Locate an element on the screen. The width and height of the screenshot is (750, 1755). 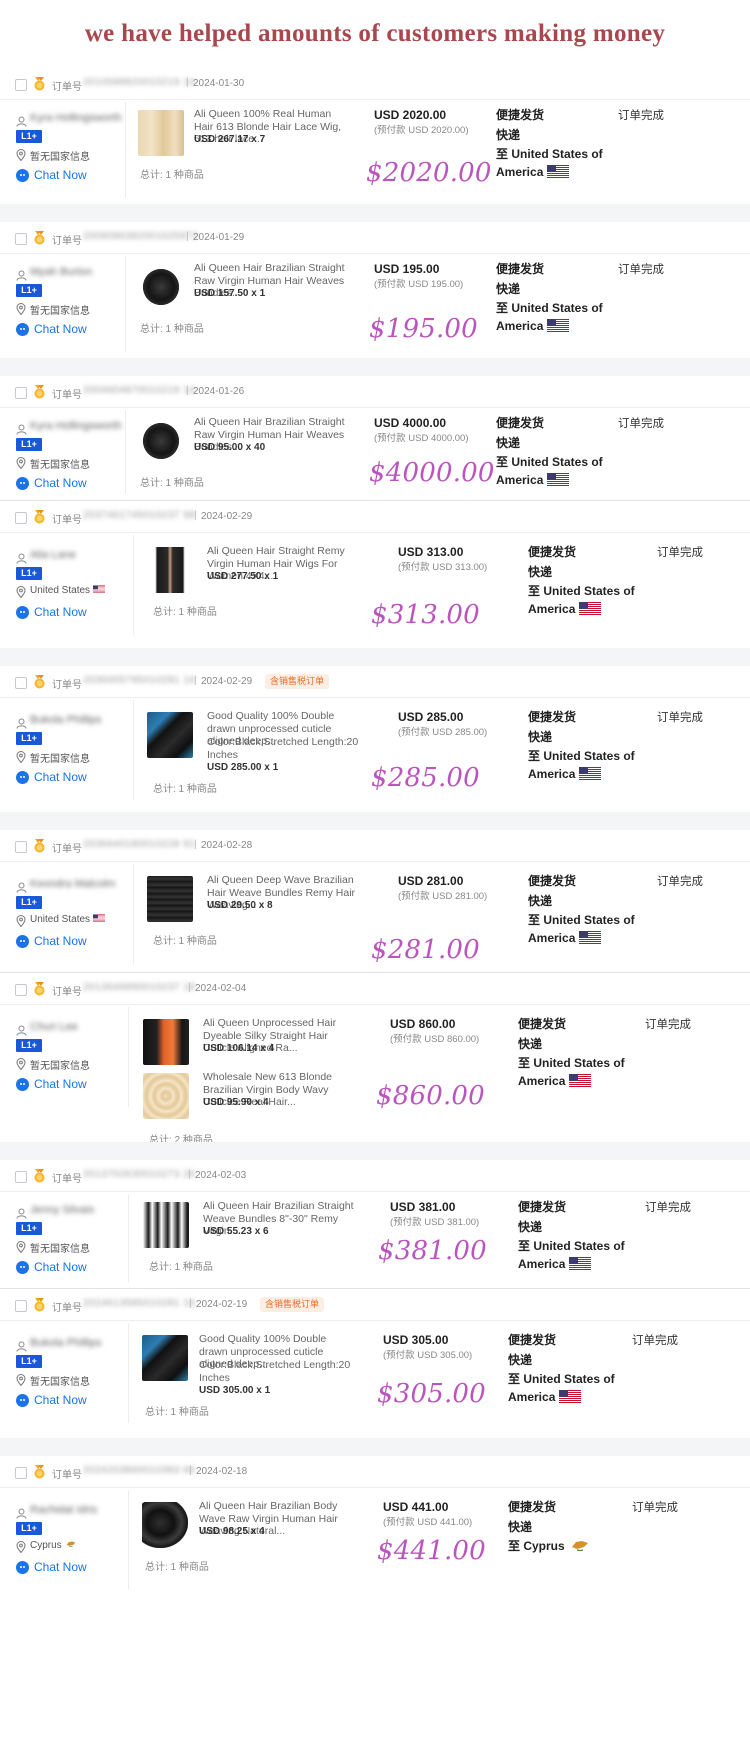
order-number: 2024613585010281 16 is located at coordinates (139, 1303).